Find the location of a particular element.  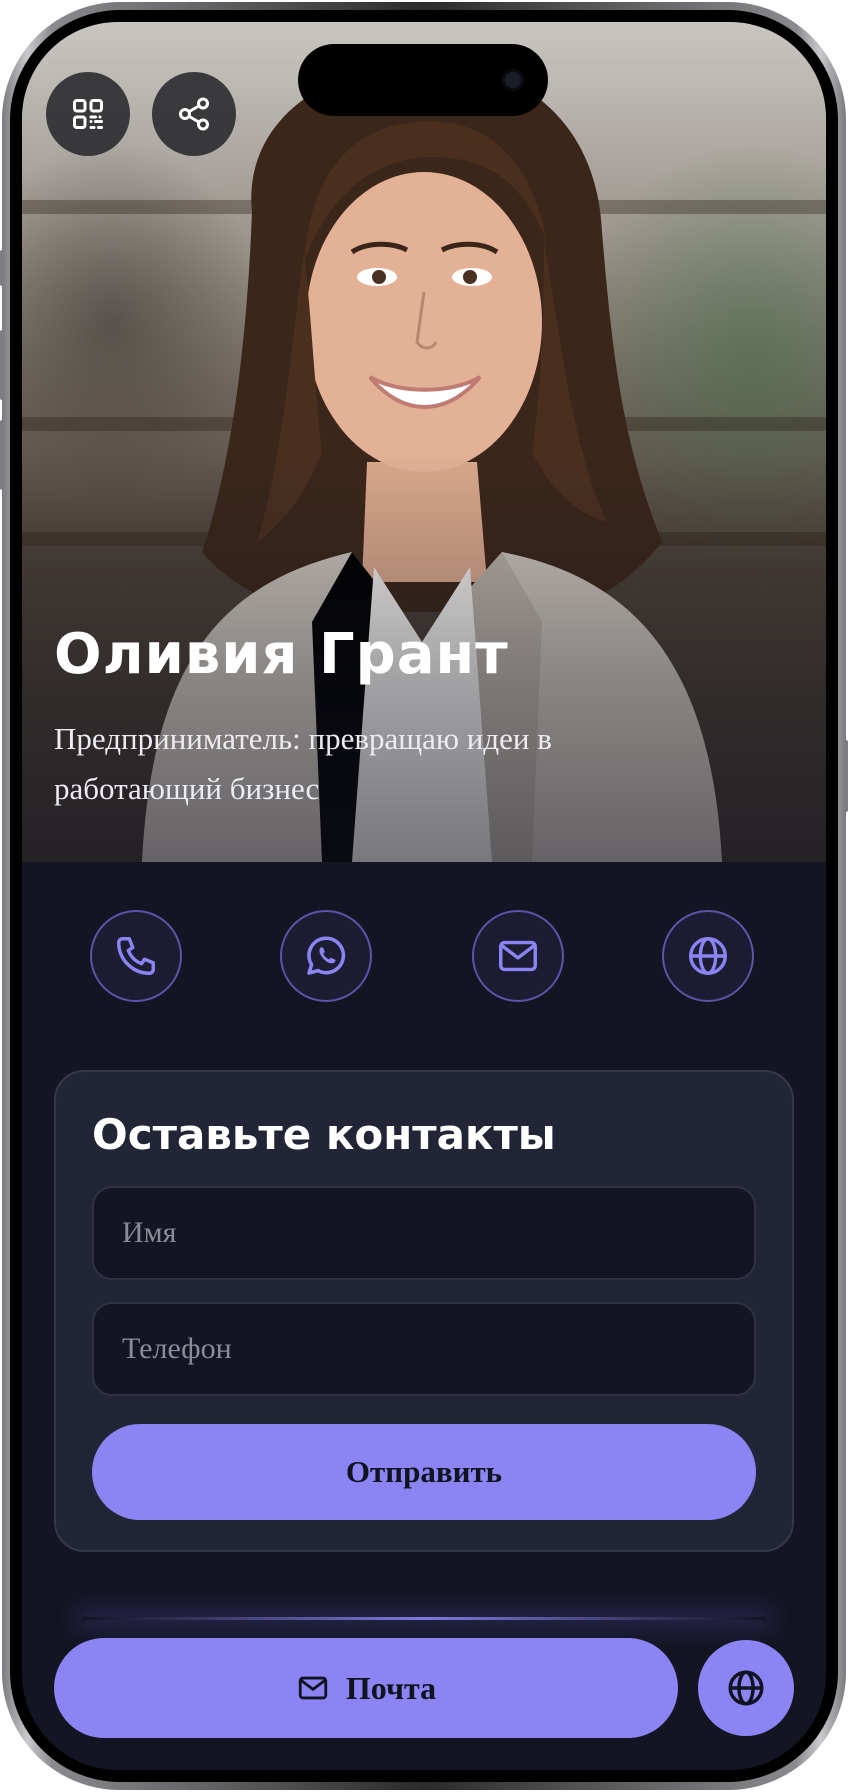

form-title: Оставьте контакты is located at coordinates (324, 1134).